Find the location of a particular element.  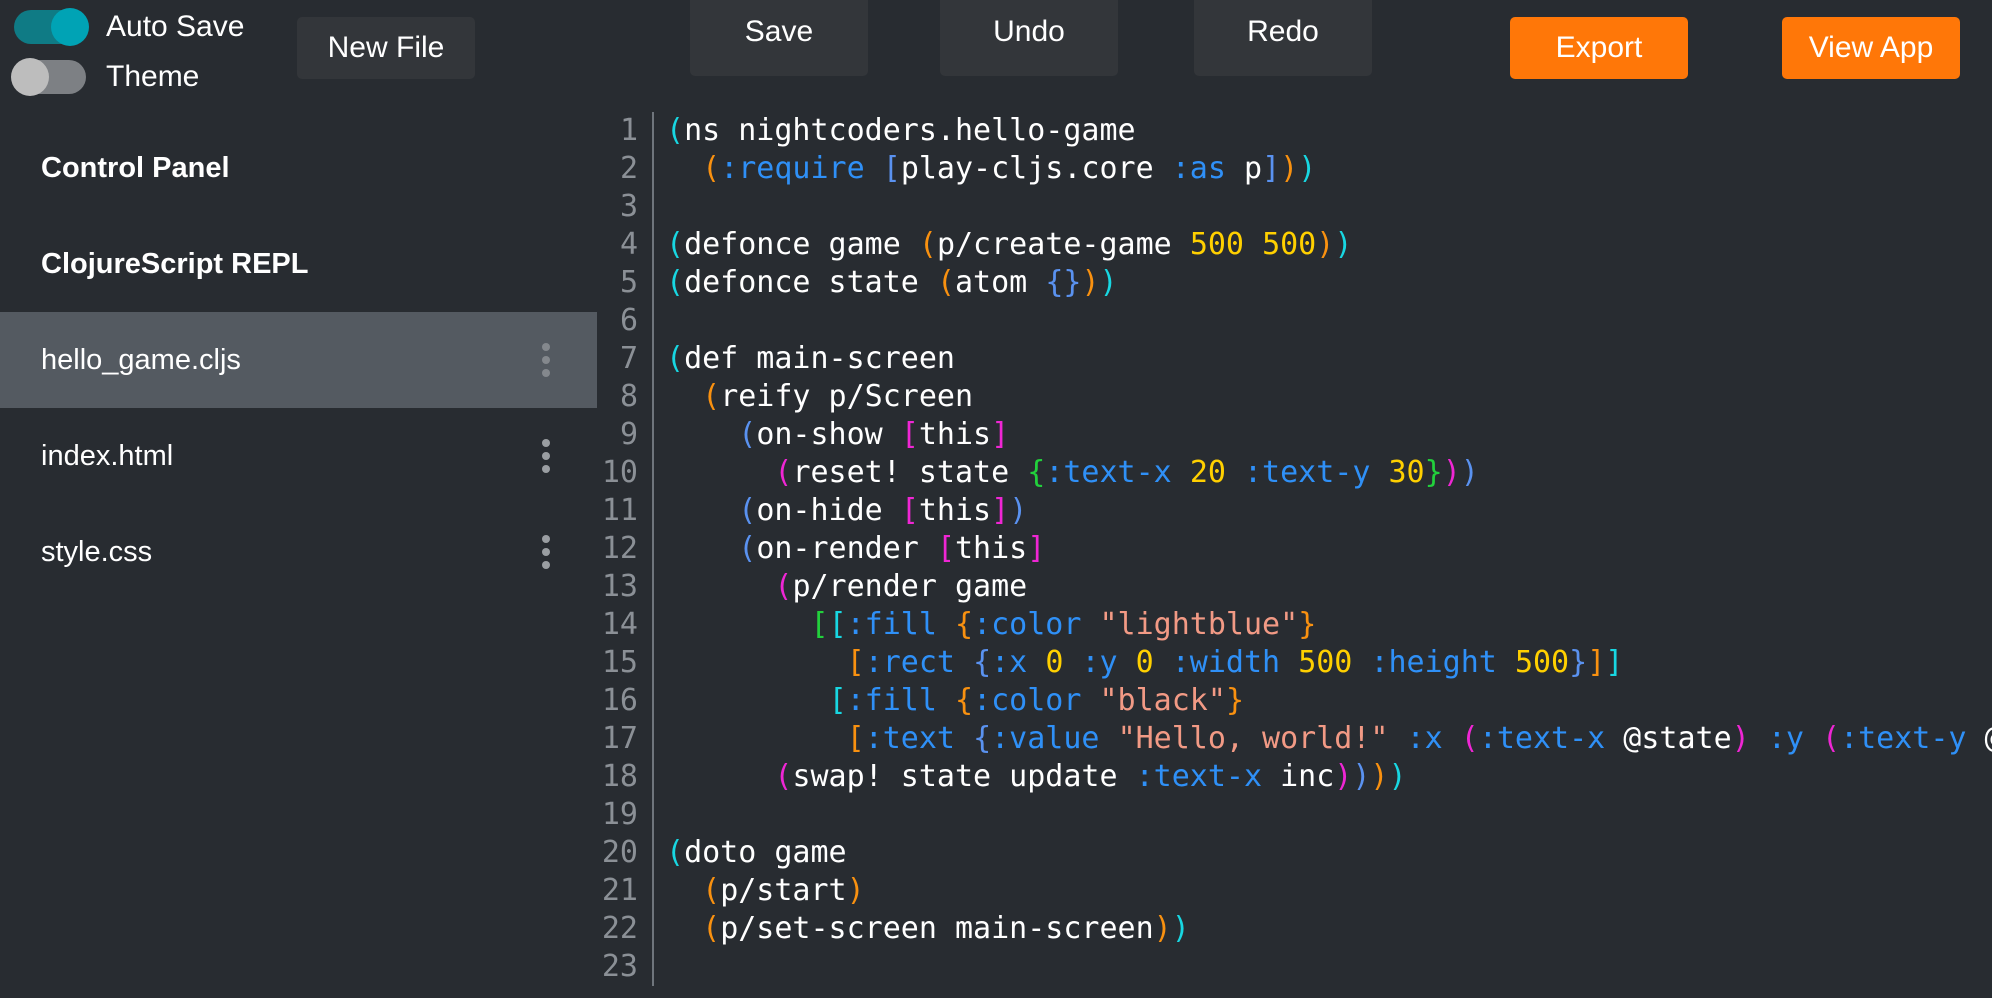

code-line: (on-render [this] is located at coordinates (892, 548).